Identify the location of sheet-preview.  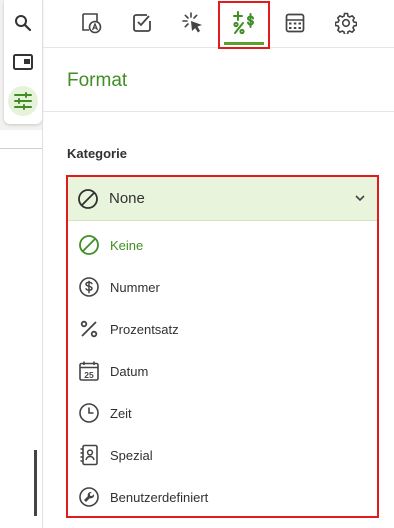
(21, 329).